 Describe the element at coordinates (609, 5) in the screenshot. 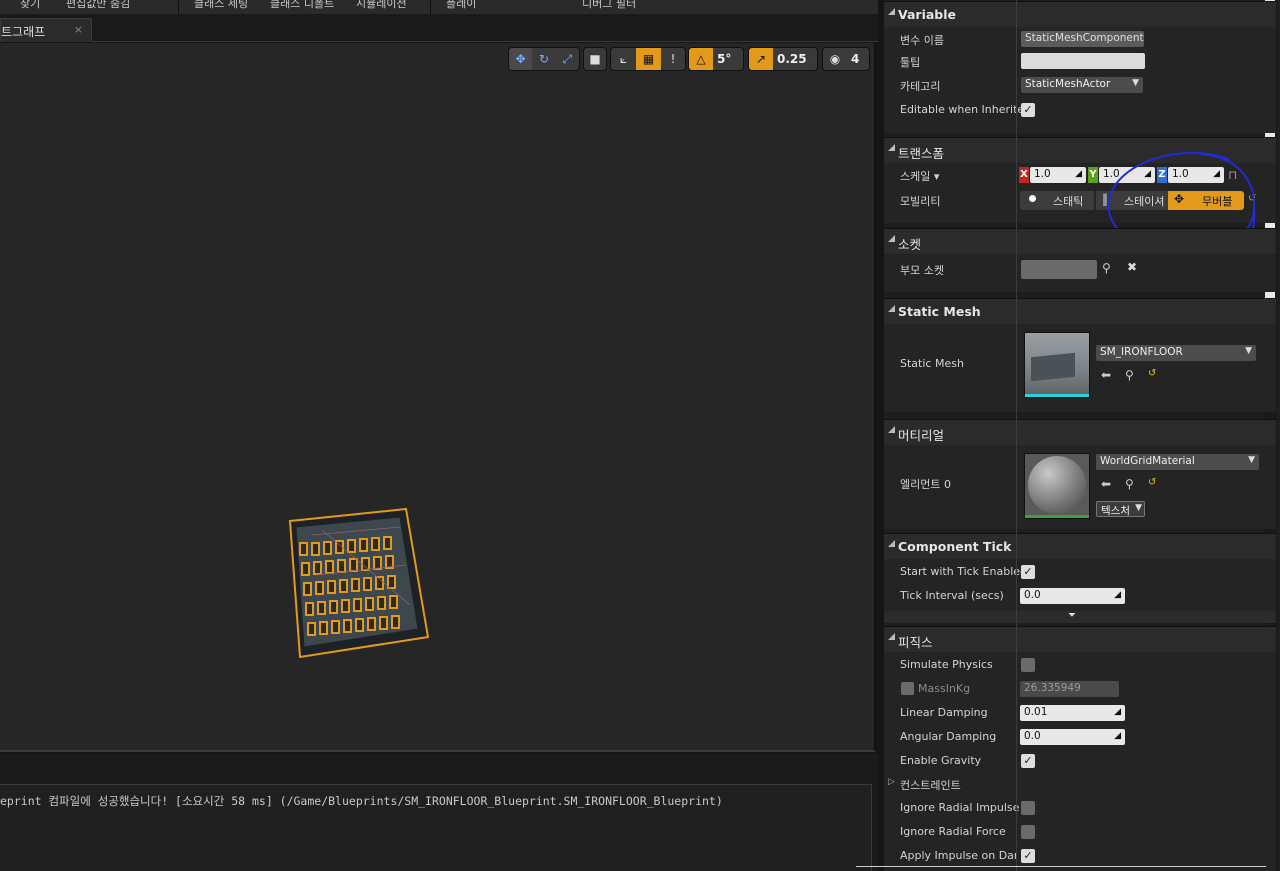

I see `menu-debug-filter: 디버그 필터` at that location.